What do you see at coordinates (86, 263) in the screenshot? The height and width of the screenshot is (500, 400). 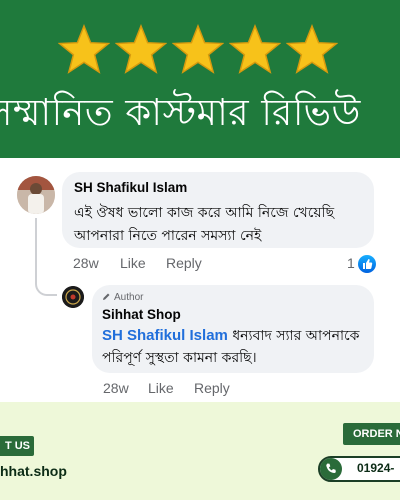 I see `comment-time: 28w` at bounding box center [86, 263].